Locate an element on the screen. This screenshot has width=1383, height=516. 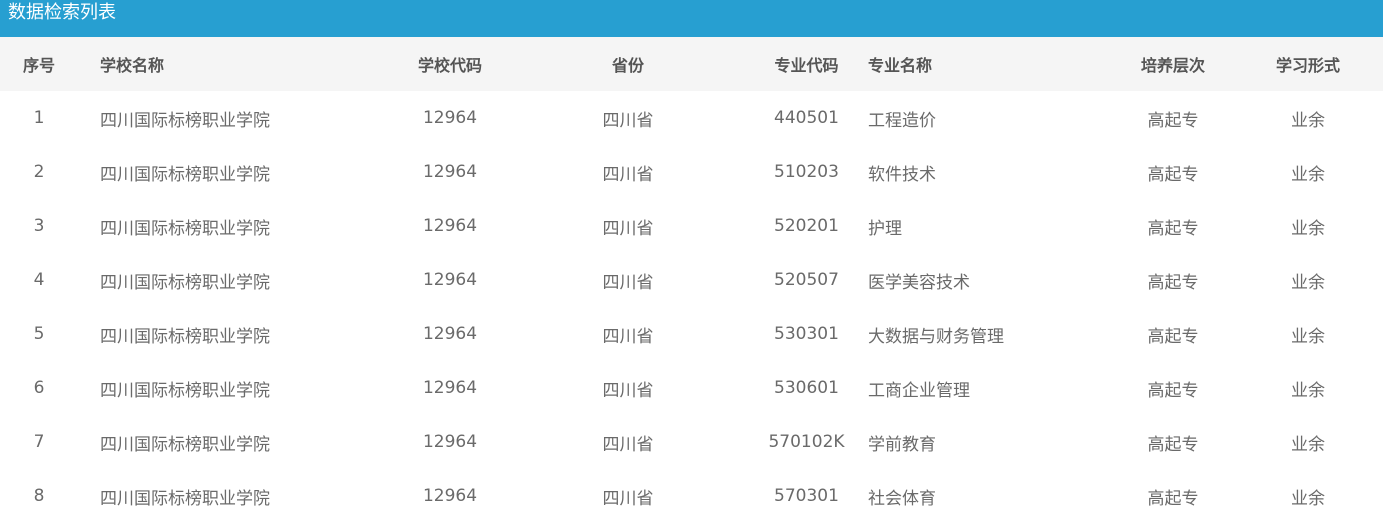
table-header-row: 序号 学校名称 学校代码 省份 专业代码 专业名称 培养层次 学习形式 is located at coordinates (691, 64).